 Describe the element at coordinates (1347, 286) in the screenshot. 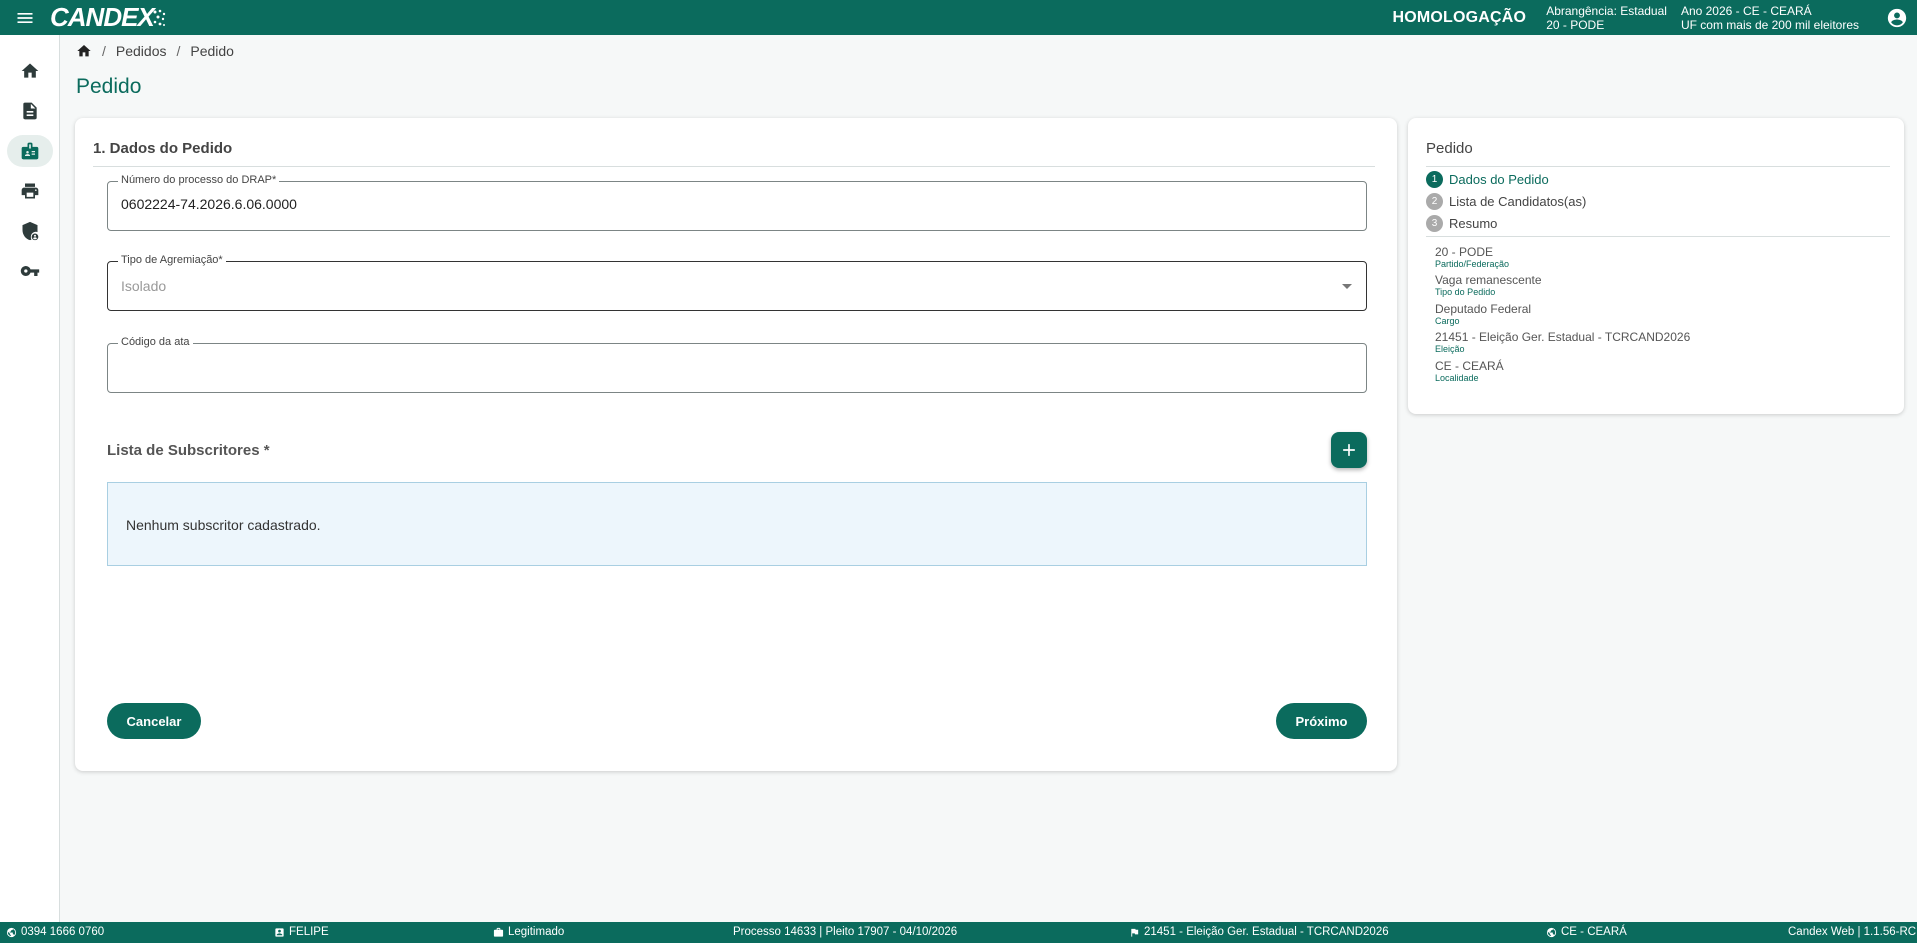

I see `dropdown-arrow-icon` at that location.